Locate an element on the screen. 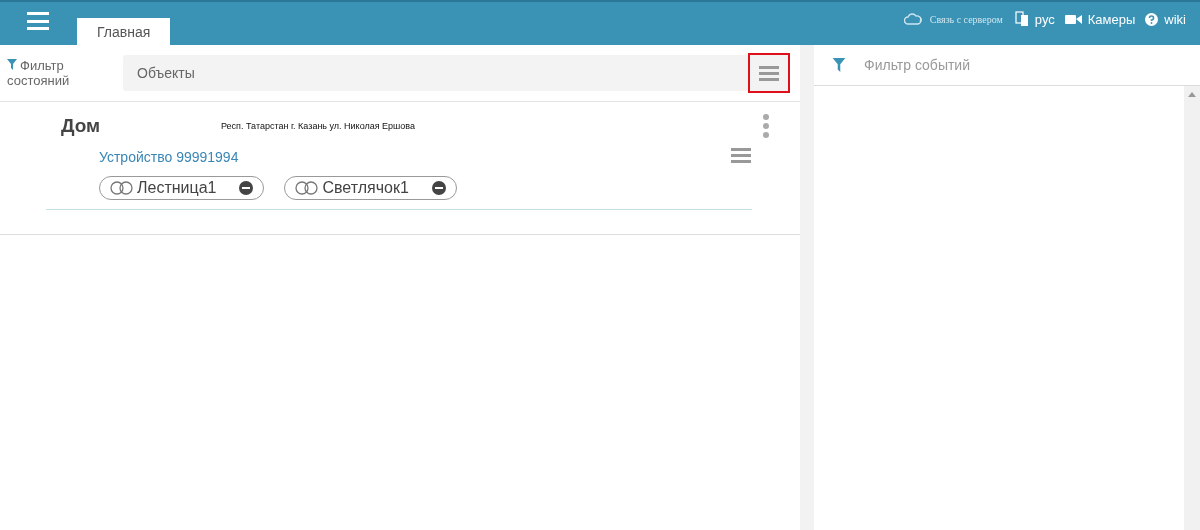  object-name: Дом is located at coordinates (81, 126).